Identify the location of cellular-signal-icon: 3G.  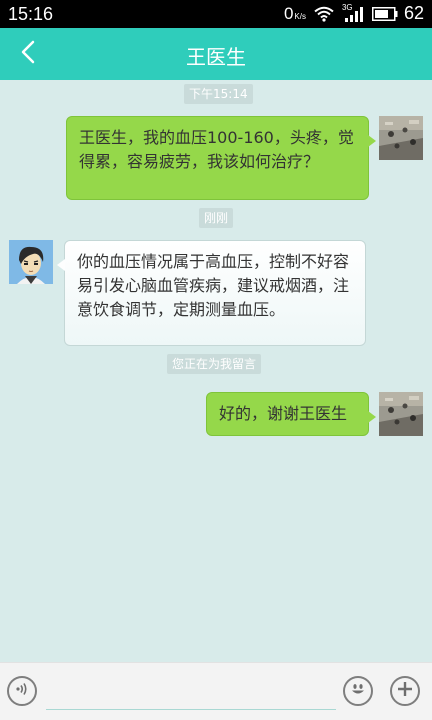
(353, 13).